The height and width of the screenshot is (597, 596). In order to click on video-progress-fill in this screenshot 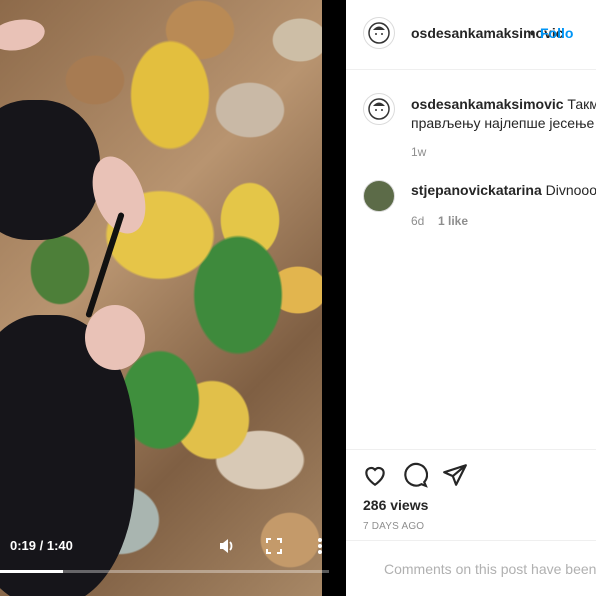, I will do `click(31, 571)`.